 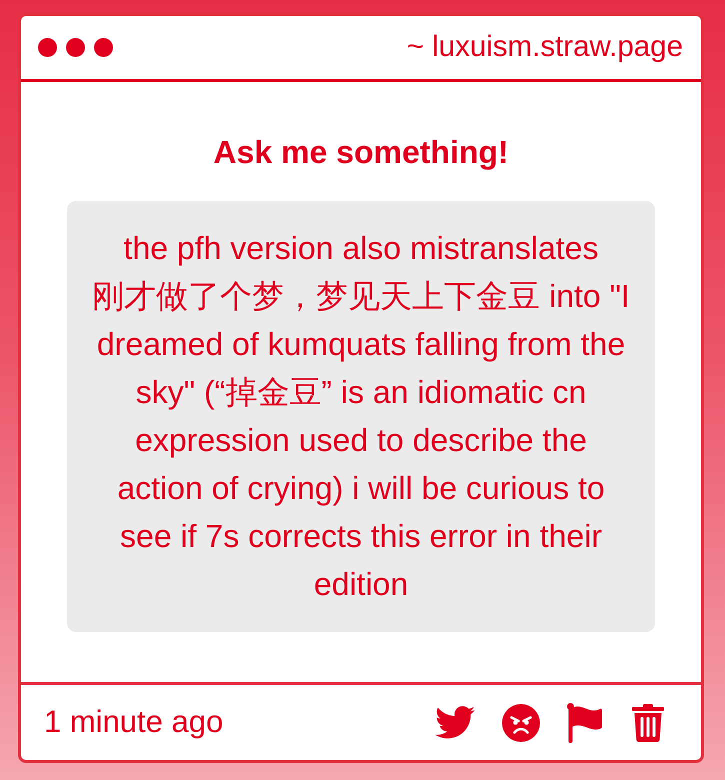 I want to click on flag-icon, so click(x=586, y=722).